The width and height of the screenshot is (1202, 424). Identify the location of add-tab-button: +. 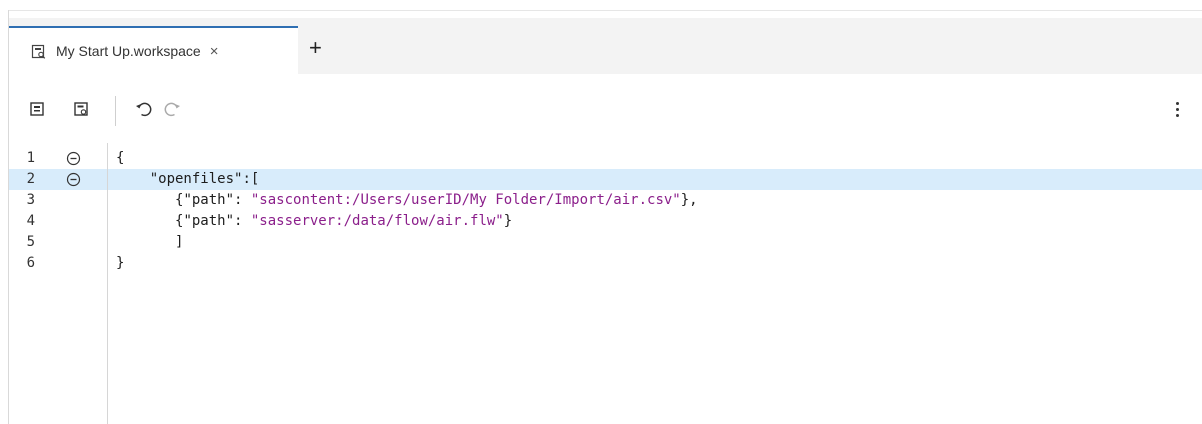
(315, 48).